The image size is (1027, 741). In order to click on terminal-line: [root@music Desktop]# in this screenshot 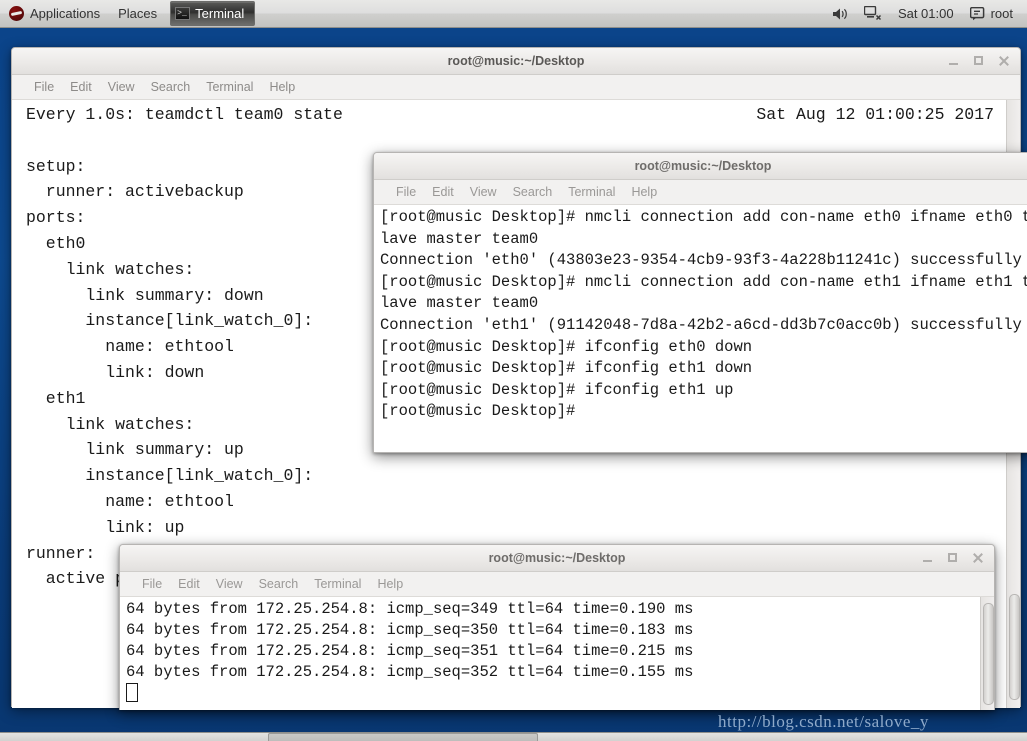, I will do `click(482, 411)`.